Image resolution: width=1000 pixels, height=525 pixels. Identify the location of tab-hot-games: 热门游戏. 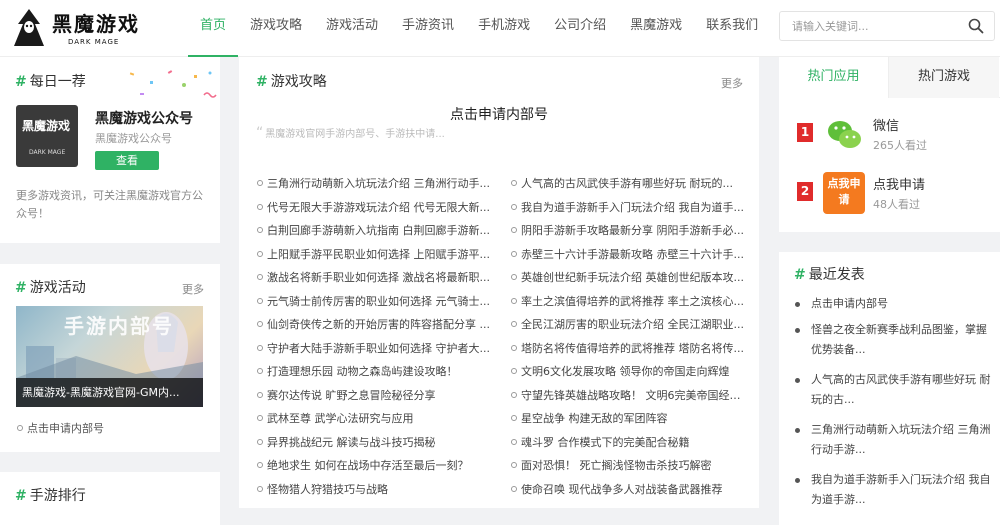
(944, 77).